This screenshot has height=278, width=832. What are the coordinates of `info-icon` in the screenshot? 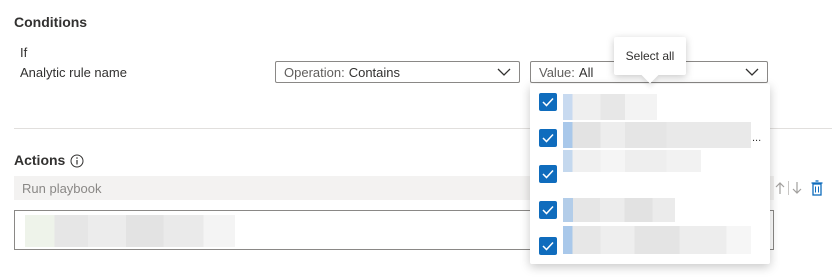 It's located at (77, 161).